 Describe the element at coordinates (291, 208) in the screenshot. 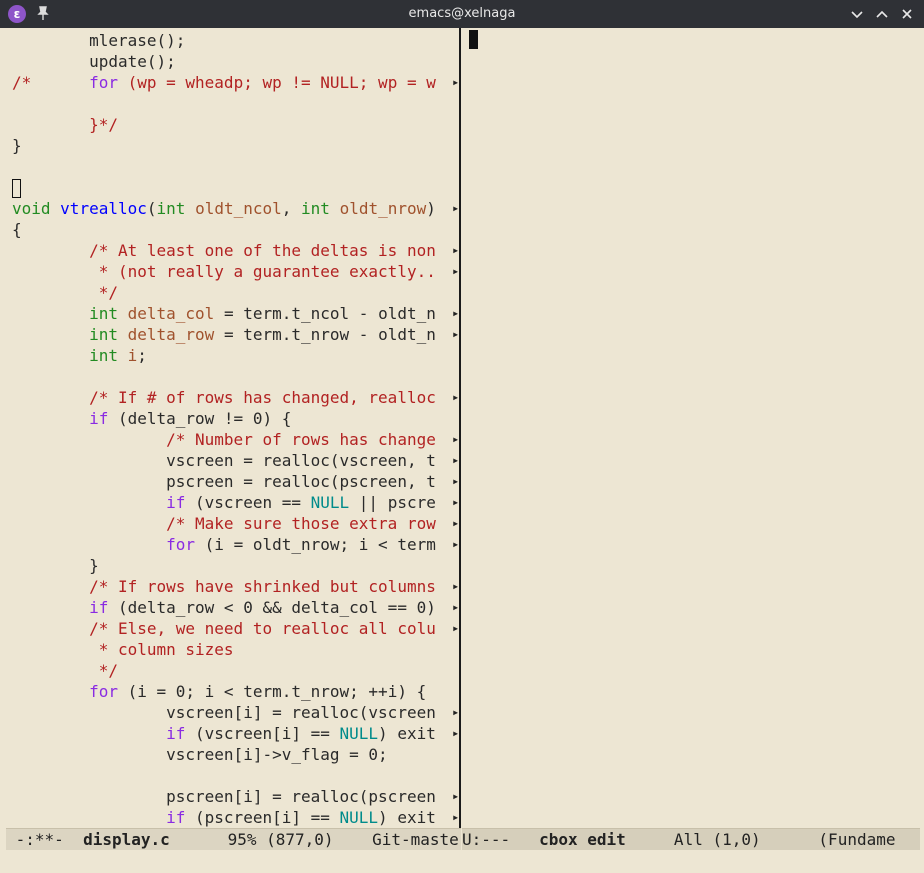

I see `code-token: ,` at that location.